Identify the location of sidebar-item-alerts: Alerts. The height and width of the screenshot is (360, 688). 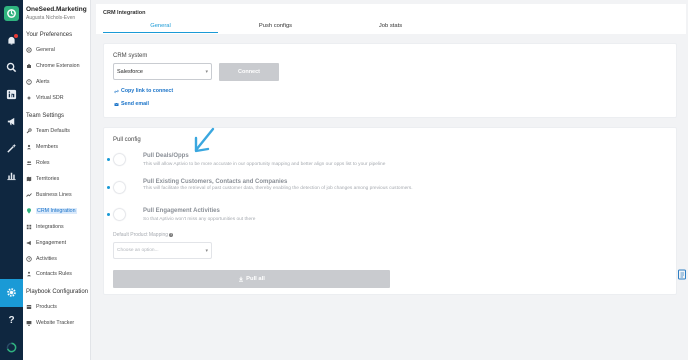
(38, 82).